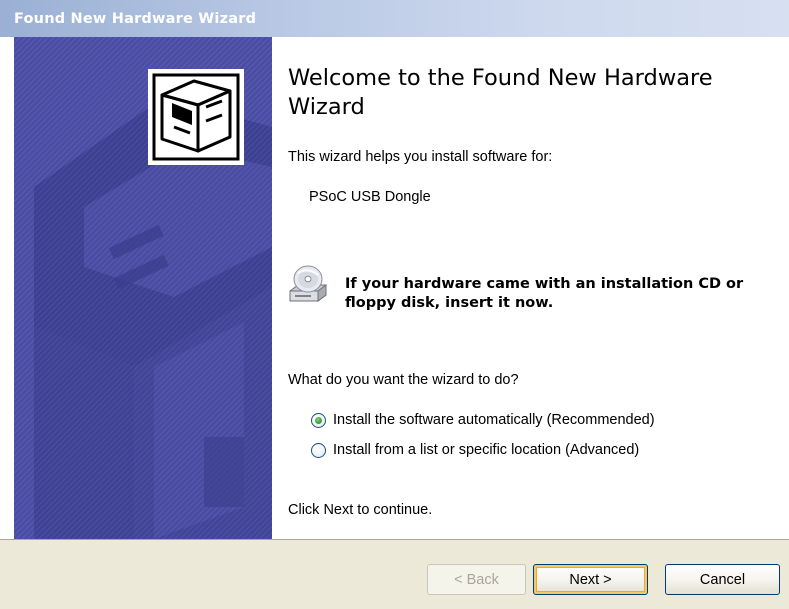 The height and width of the screenshot is (609, 789). Describe the element at coordinates (196, 117) in the screenshot. I see `hardware-box-icon` at that location.